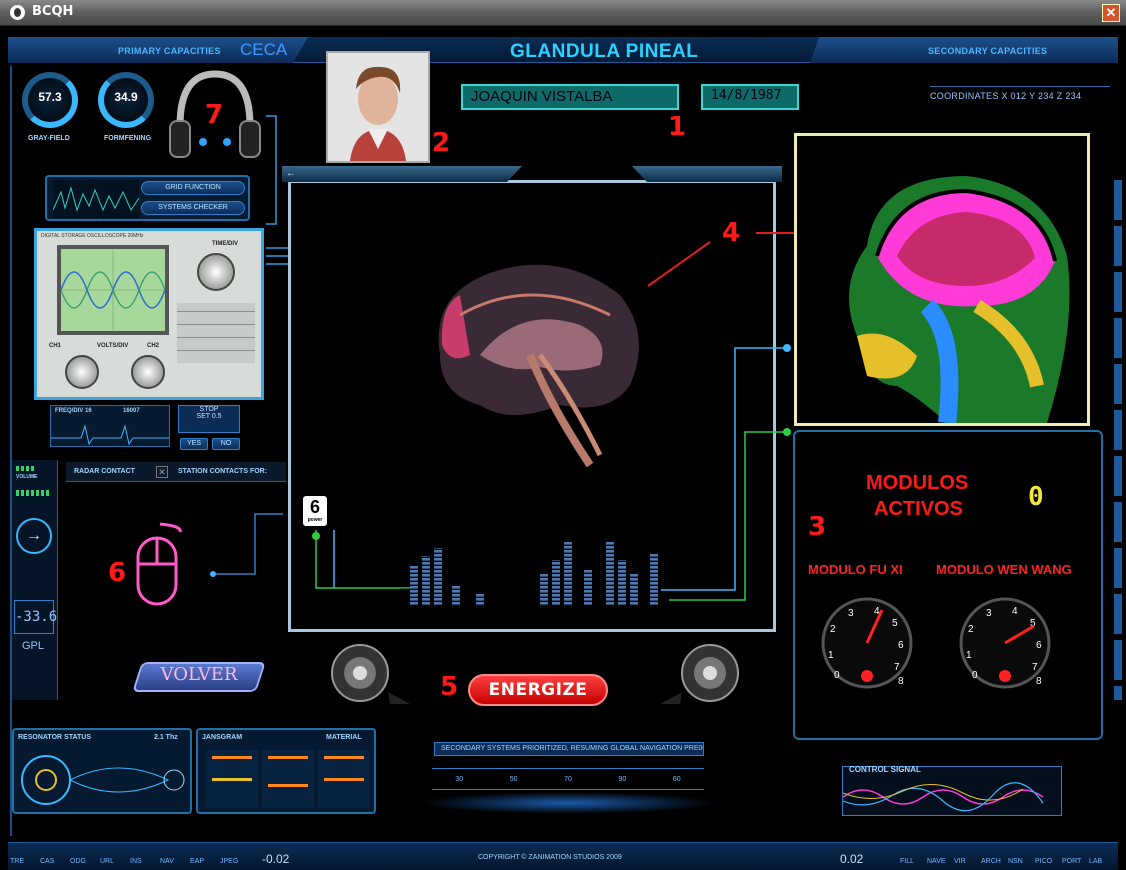 The height and width of the screenshot is (870, 1126). I want to click on jansgram-panel: JANSGRAM MATERIAL, so click(286, 771).